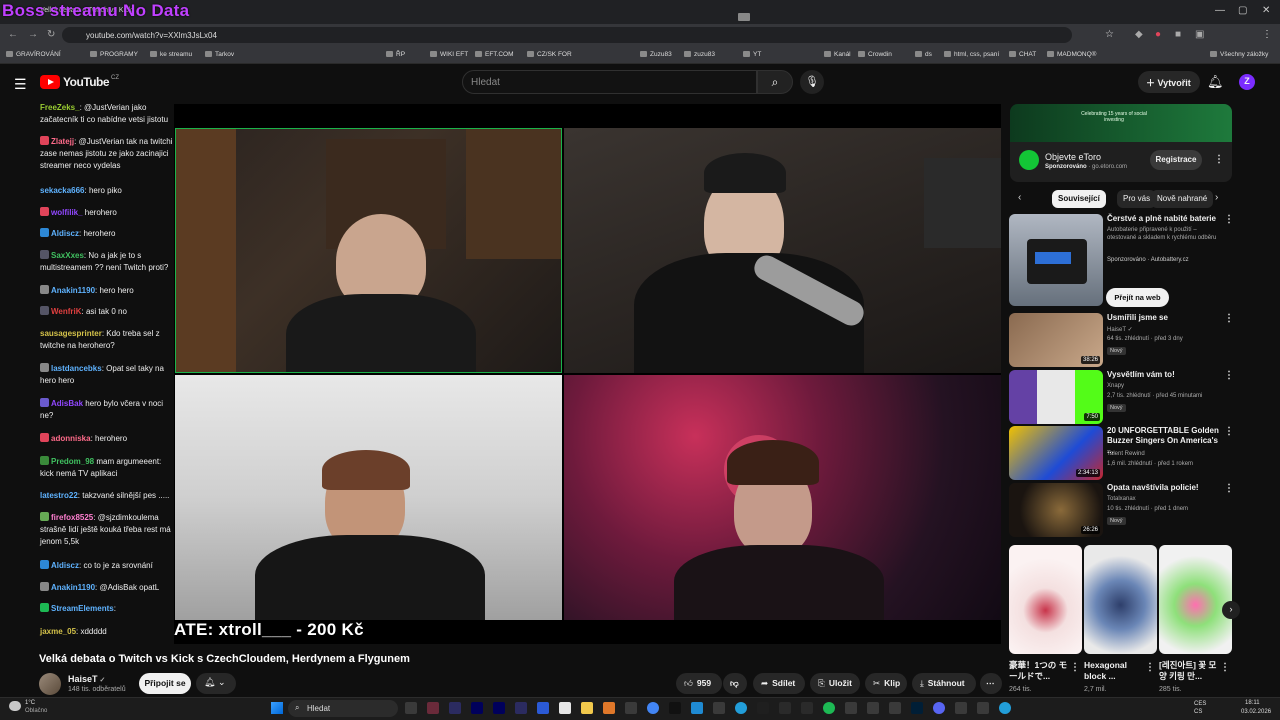  What do you see at coordinates (991, 683) in the screenshot?
I see `more-actions-button: ⋯` at bounding box center [991, 683].